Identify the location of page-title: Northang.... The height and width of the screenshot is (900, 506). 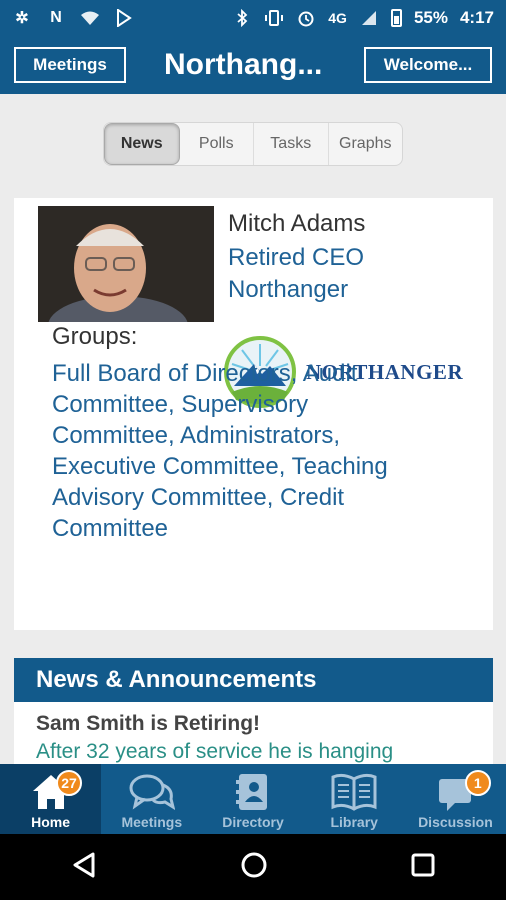
(243, 64).